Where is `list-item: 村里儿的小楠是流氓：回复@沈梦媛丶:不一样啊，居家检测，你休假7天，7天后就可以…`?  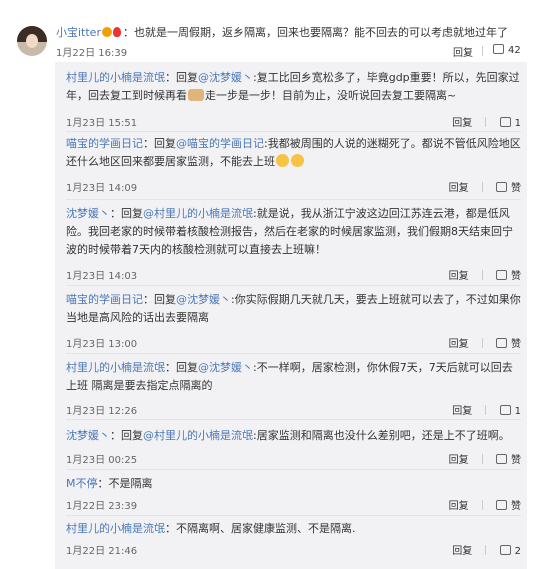 list-item: 村里儿的小楠是流氓：回复@沈梦媛丶:不一样啊，居家检测，你休假7天，7天后就可以… is located at coordinates (293, 388).